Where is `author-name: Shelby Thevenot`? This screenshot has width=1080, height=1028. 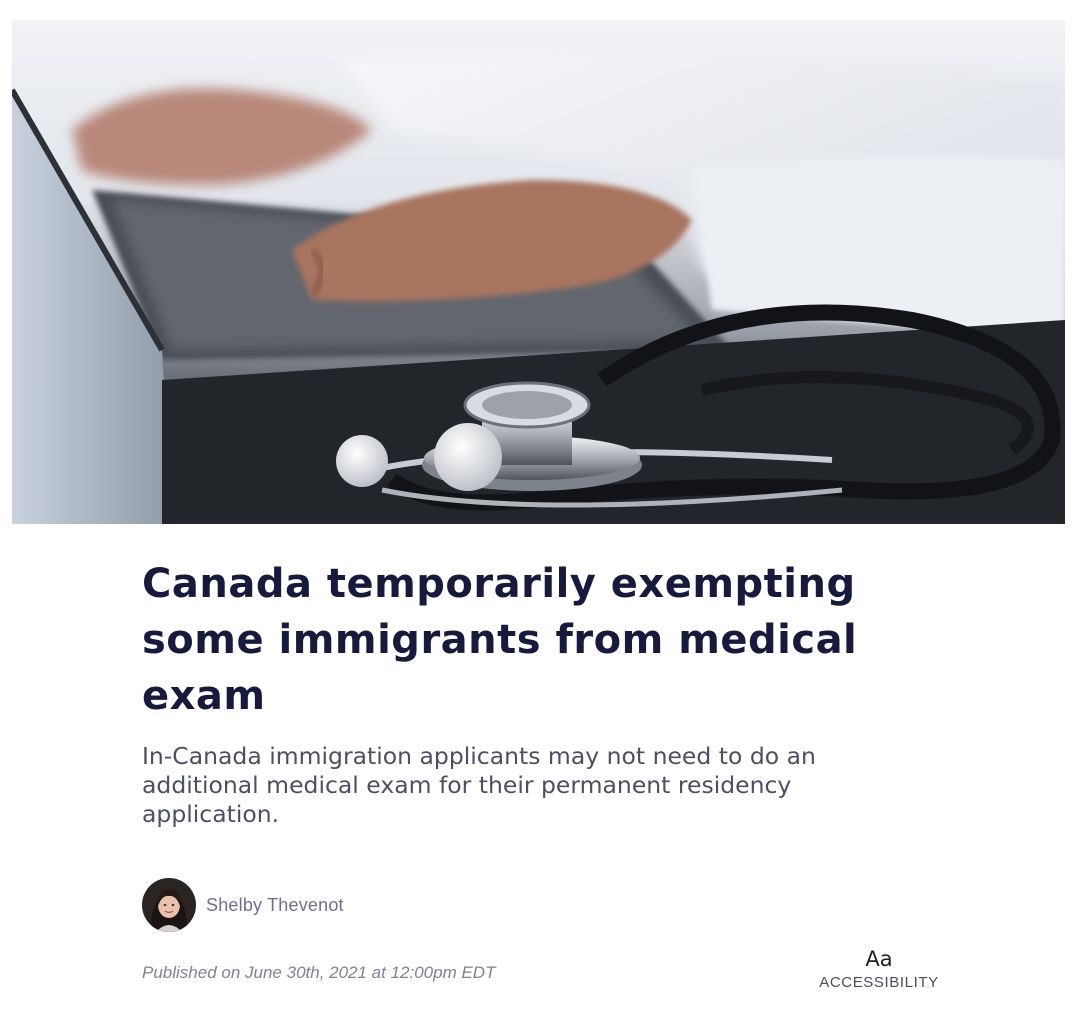 author-name: Shelby Thevenot is located at coordinates (275, 905).